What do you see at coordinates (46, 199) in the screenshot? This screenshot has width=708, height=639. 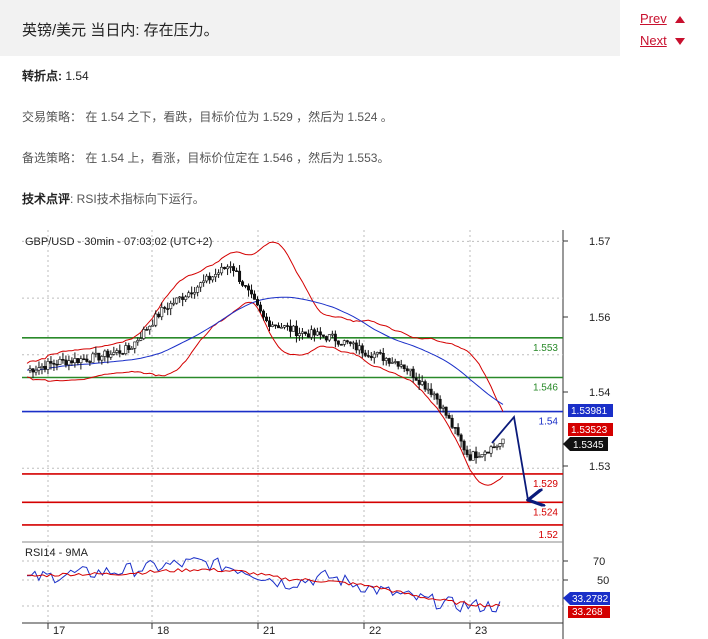 I see `comment-label: 技术点评` at bounding box center [46, 199].